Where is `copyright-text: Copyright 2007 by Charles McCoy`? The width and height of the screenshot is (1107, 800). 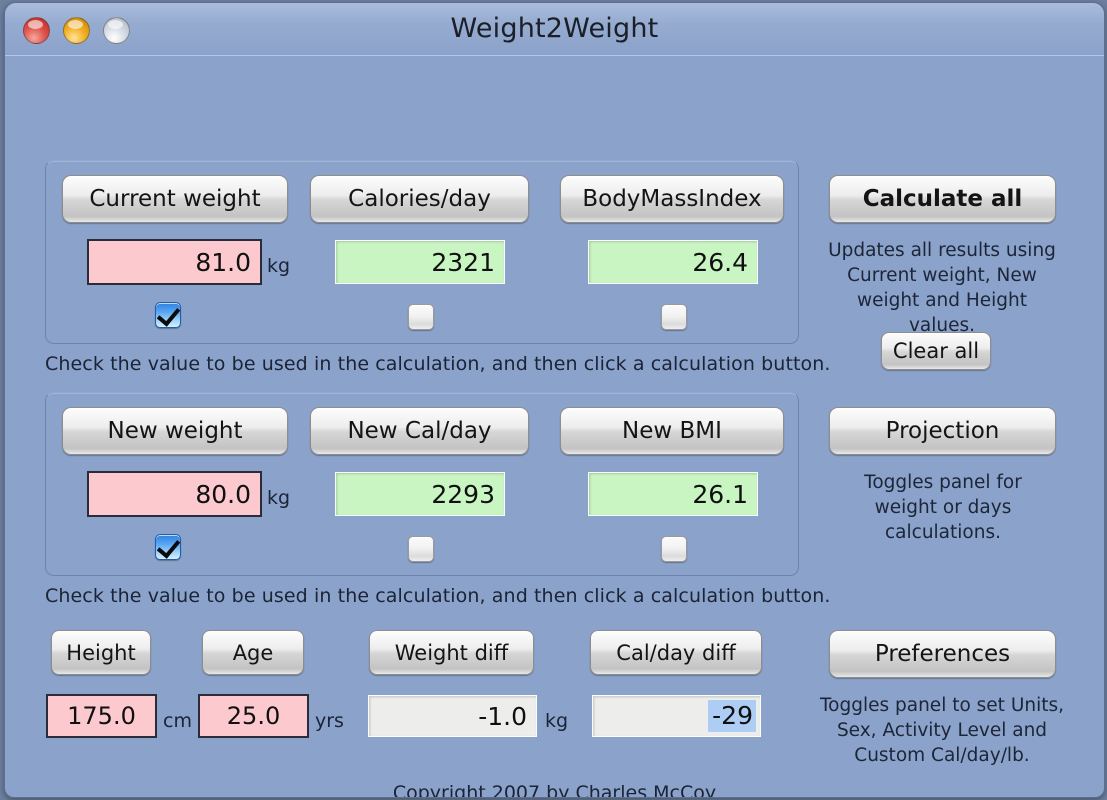 copyright-text: Copyright 2007 by Charles McCoy is located at coordinates (554, 790).